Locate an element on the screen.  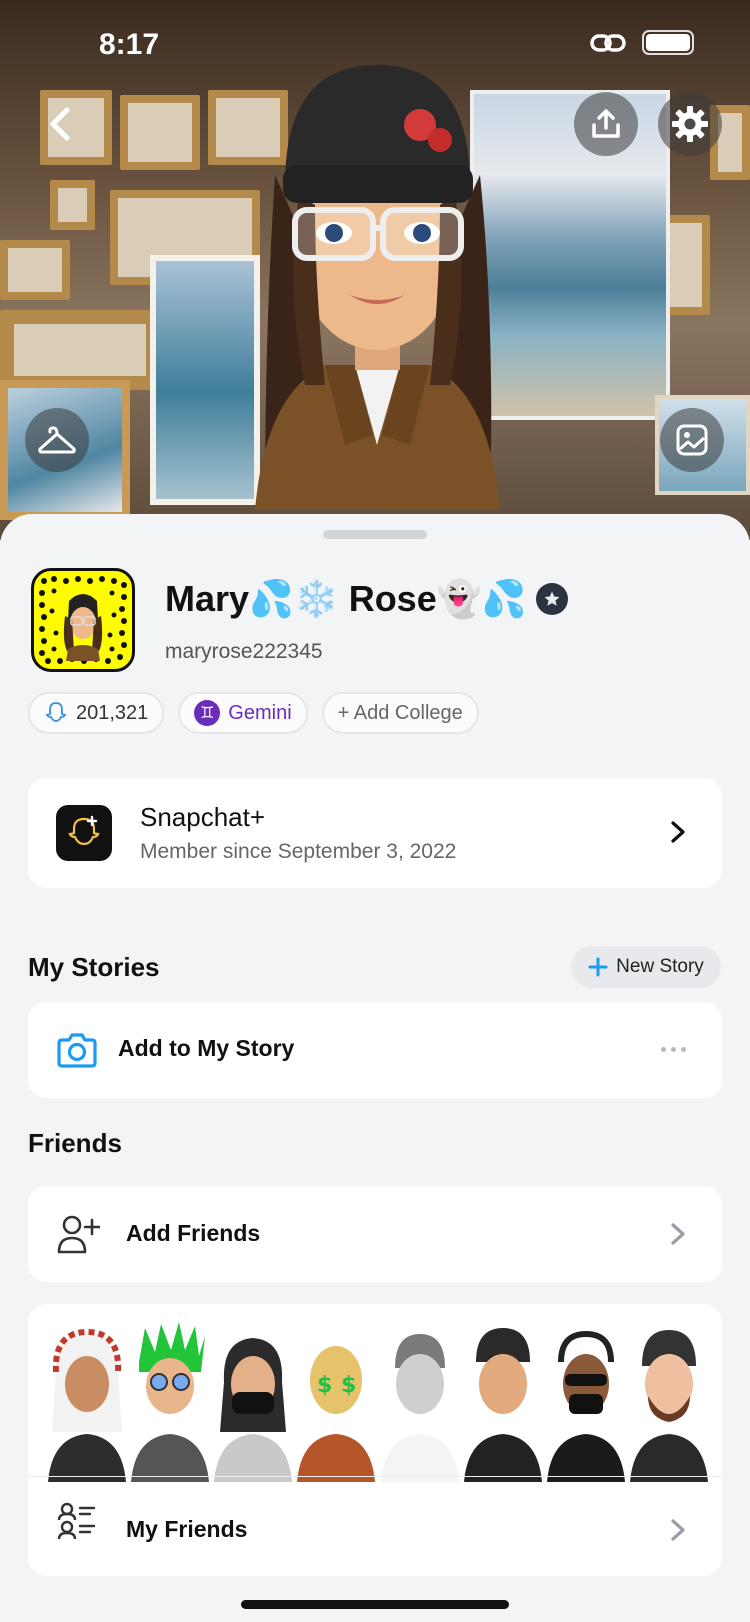
back-button is located at coordinates (60, 124).